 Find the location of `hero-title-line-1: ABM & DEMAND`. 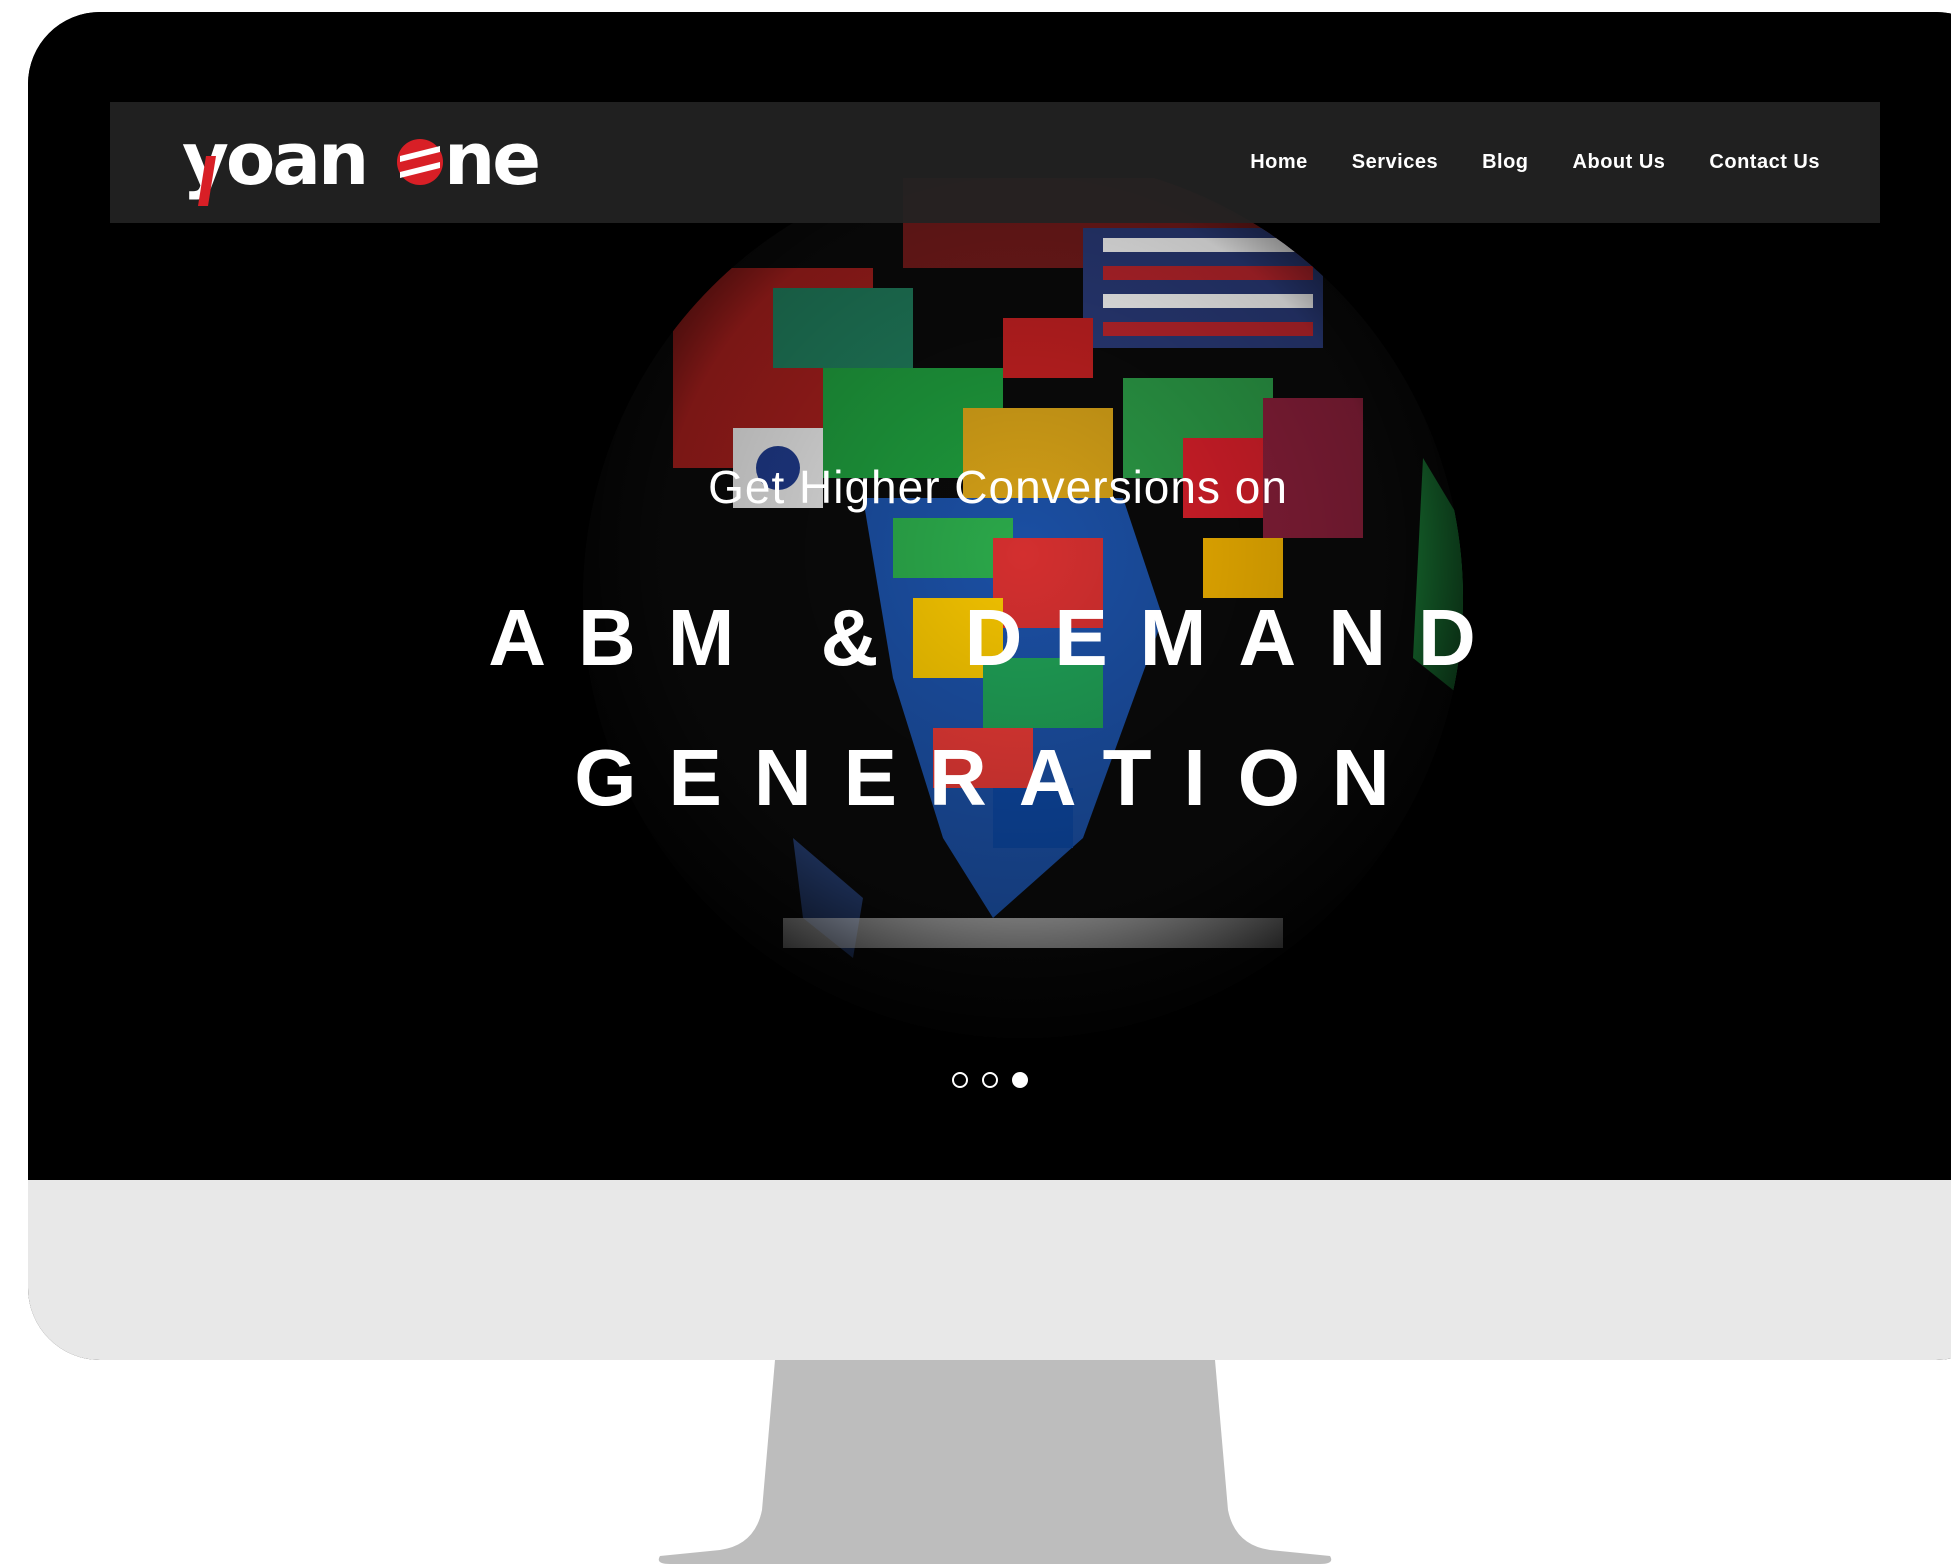

hero-title-line-1: ABM & DEMAND is located at coordinates (998, 637).